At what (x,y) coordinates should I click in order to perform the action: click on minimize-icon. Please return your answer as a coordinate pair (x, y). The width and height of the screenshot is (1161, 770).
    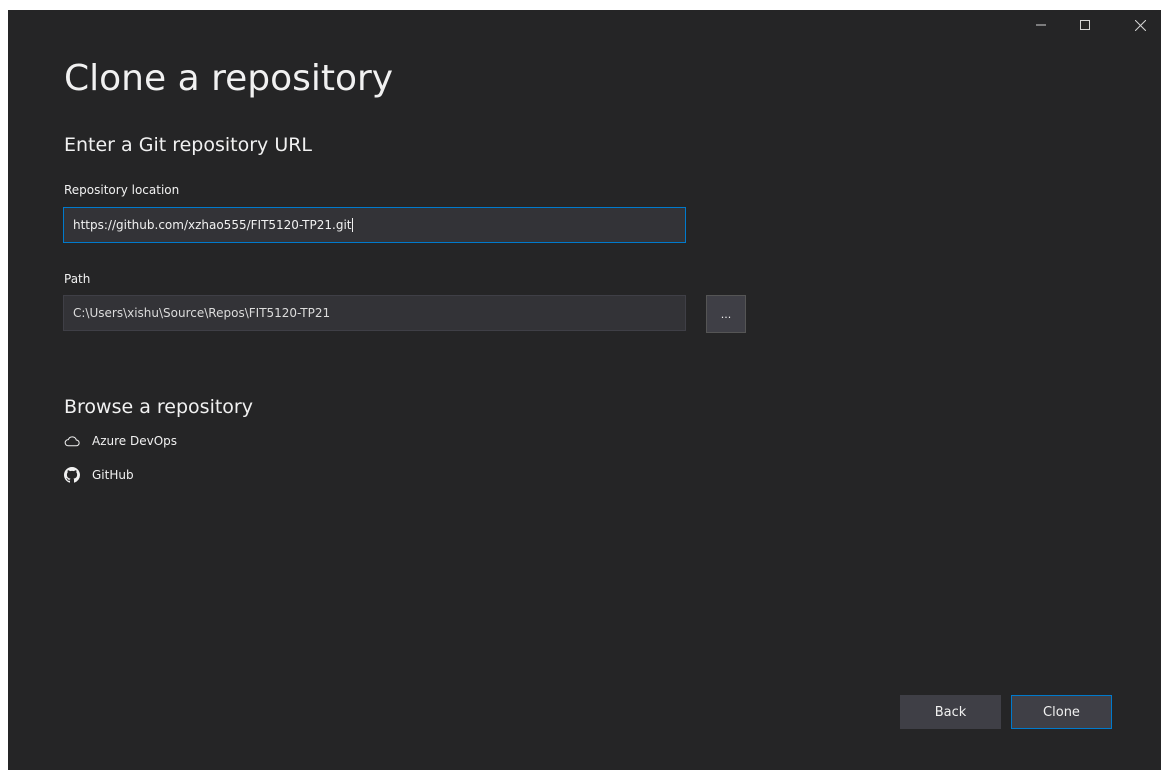
    Looking at the image, I should click on (1041, 25).